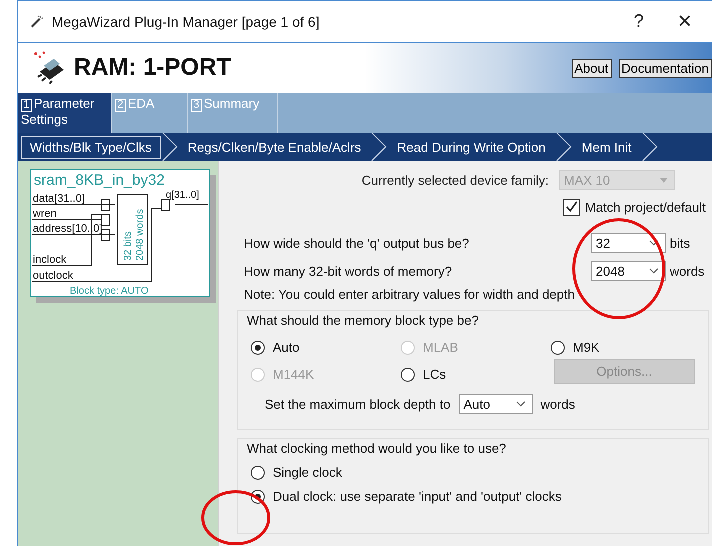  What do you see at coordinates (410, 294) in the screenshot?
I see `note-text: Note: You could enter arbitrary values for width and depth` at bounding box center [410, 294].